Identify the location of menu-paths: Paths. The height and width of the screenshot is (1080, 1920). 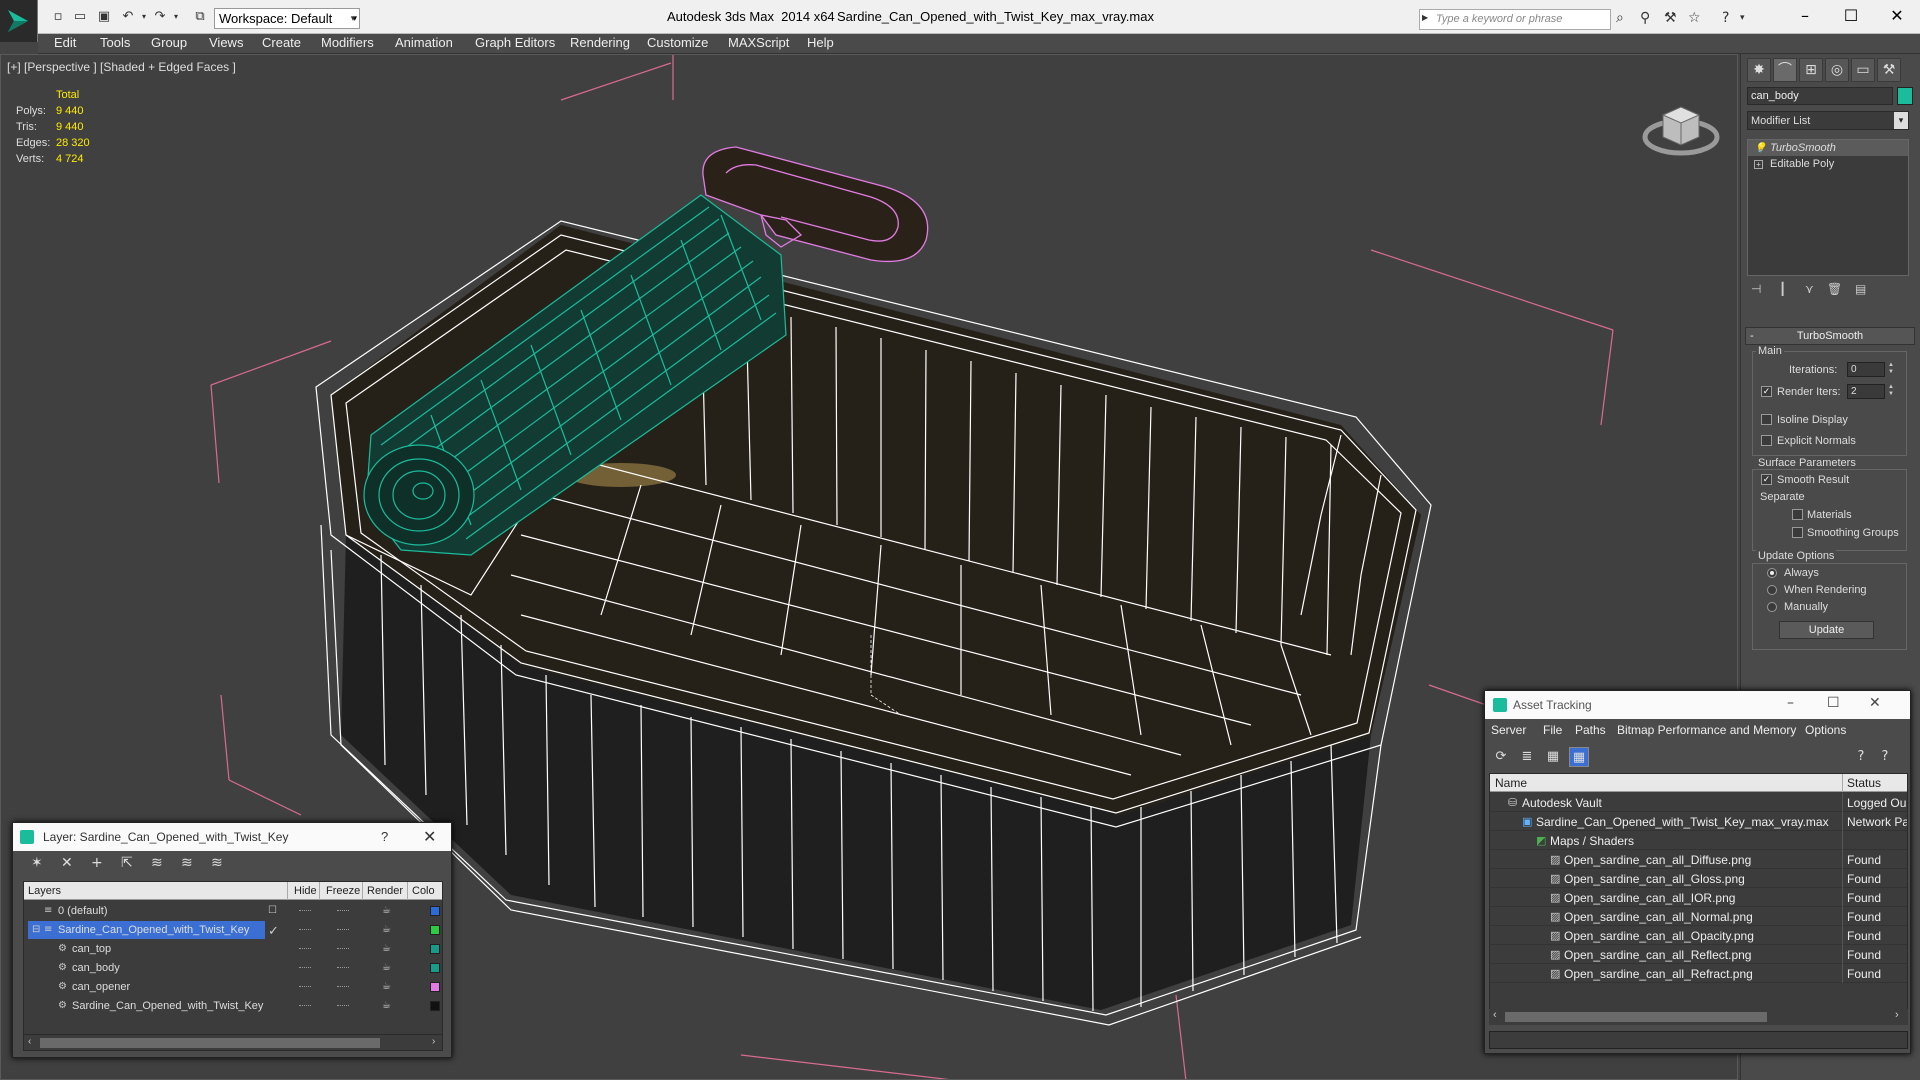
(1590, 730).